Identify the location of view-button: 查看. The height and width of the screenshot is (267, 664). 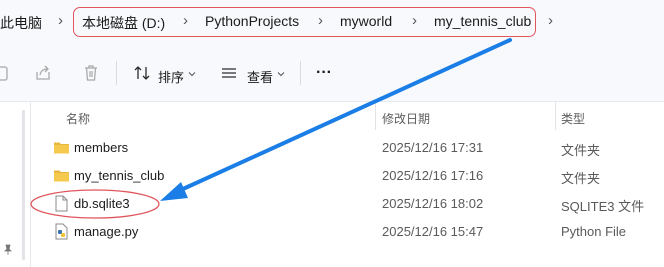
(260, 76).